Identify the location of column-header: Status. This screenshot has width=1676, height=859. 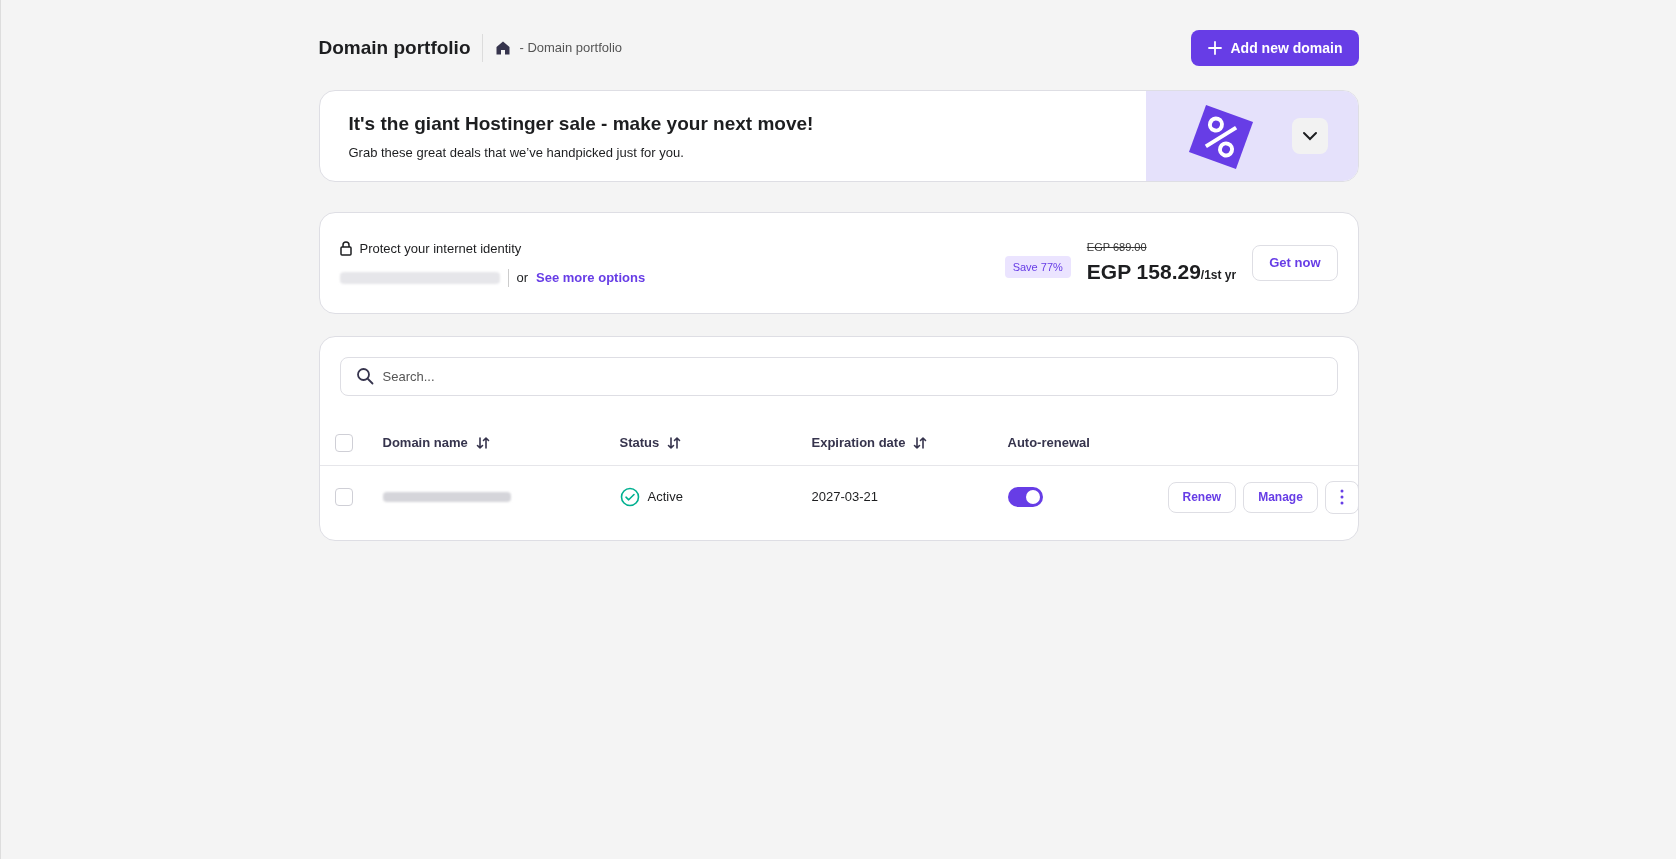
(639, 442).